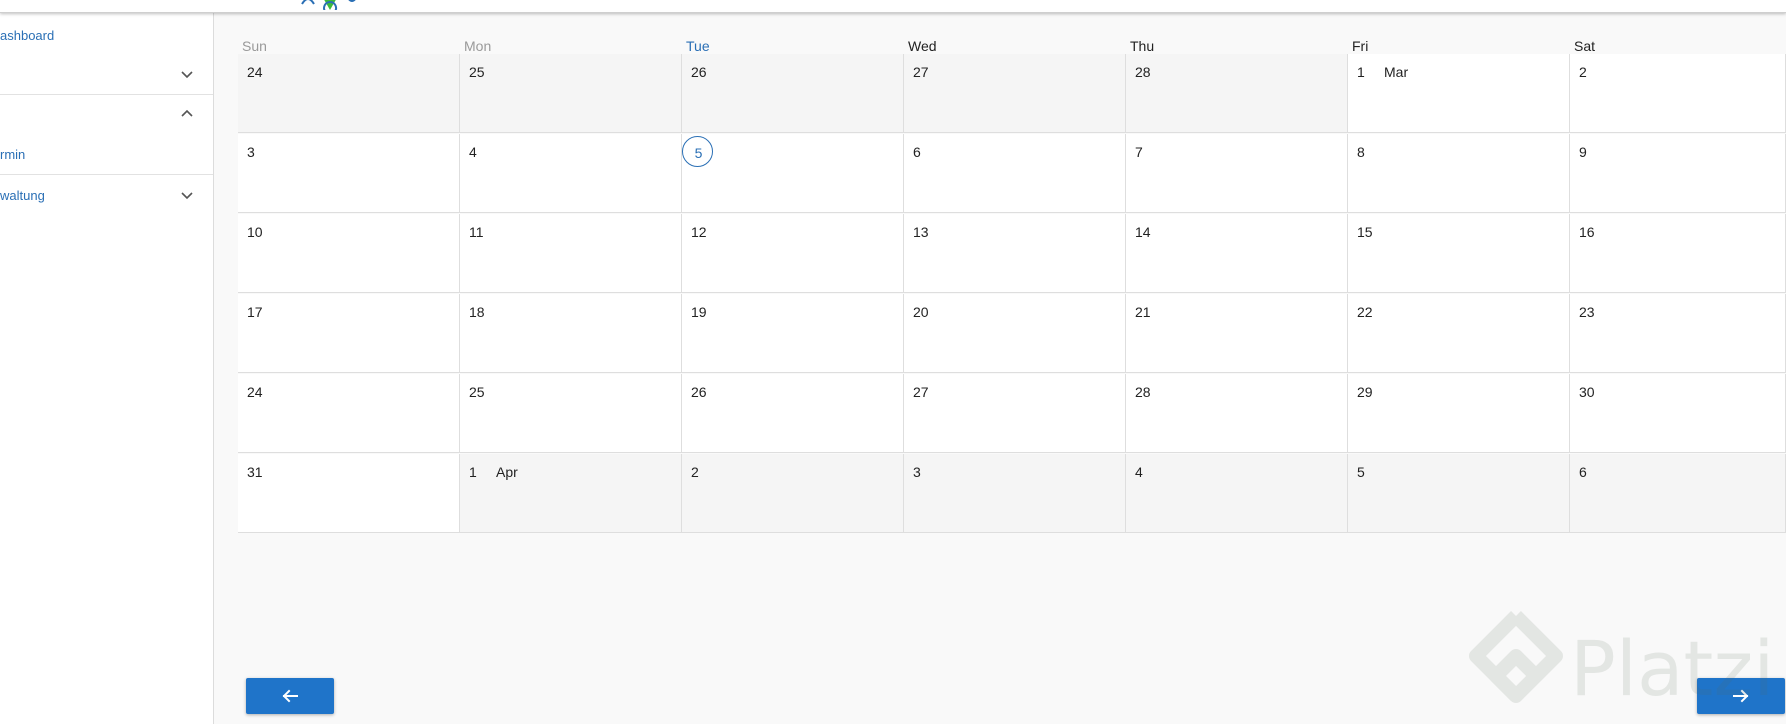 The height and width of the screenshot is (724, 1786). I want to click on calendar-day-cell: 20, so click(1015, 333).